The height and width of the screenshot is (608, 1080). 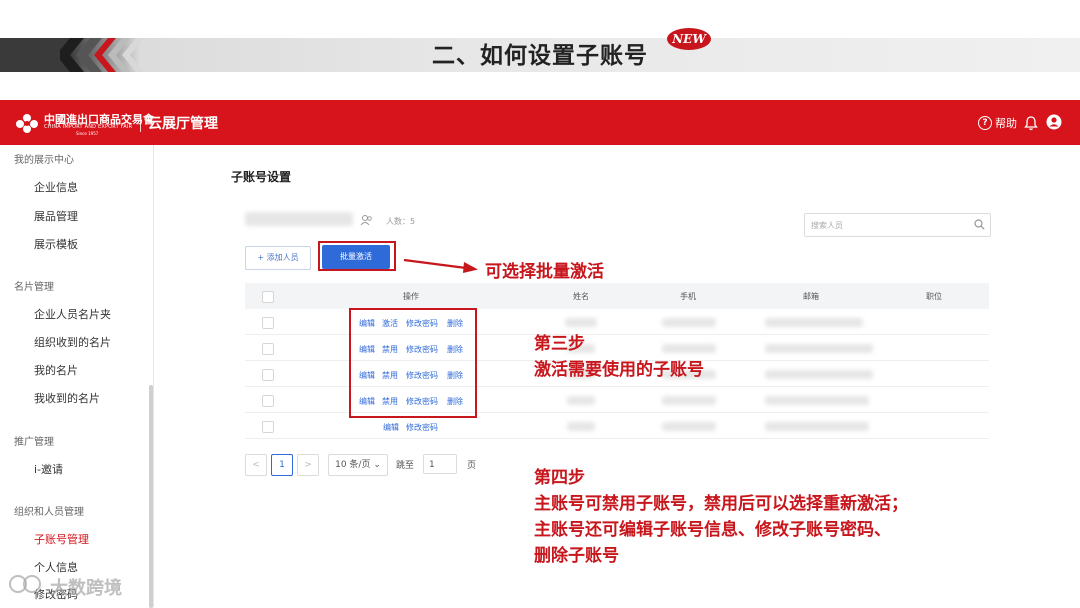 What do you see at coordinates (721, 504) in the screenshot?
I see `step4-line1: 主账号可禁用子账号，禁用后可以选择重新激活；` at bounding box center [721, 504].